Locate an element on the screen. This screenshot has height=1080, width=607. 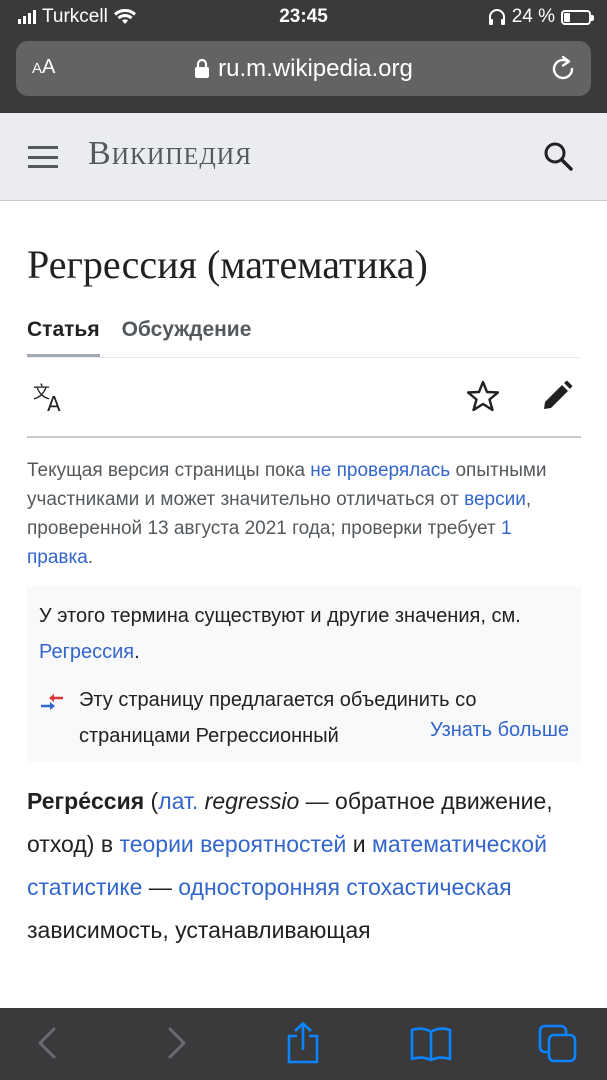
lead-and: и is located at coordinates (359, 844).